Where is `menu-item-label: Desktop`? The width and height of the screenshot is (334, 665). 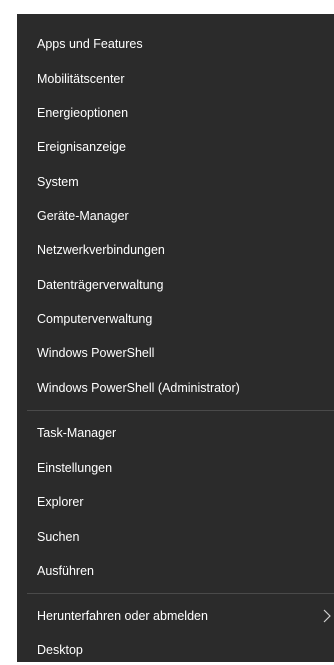 menu-item-label: Desktop is located at coordinates (60, 650).